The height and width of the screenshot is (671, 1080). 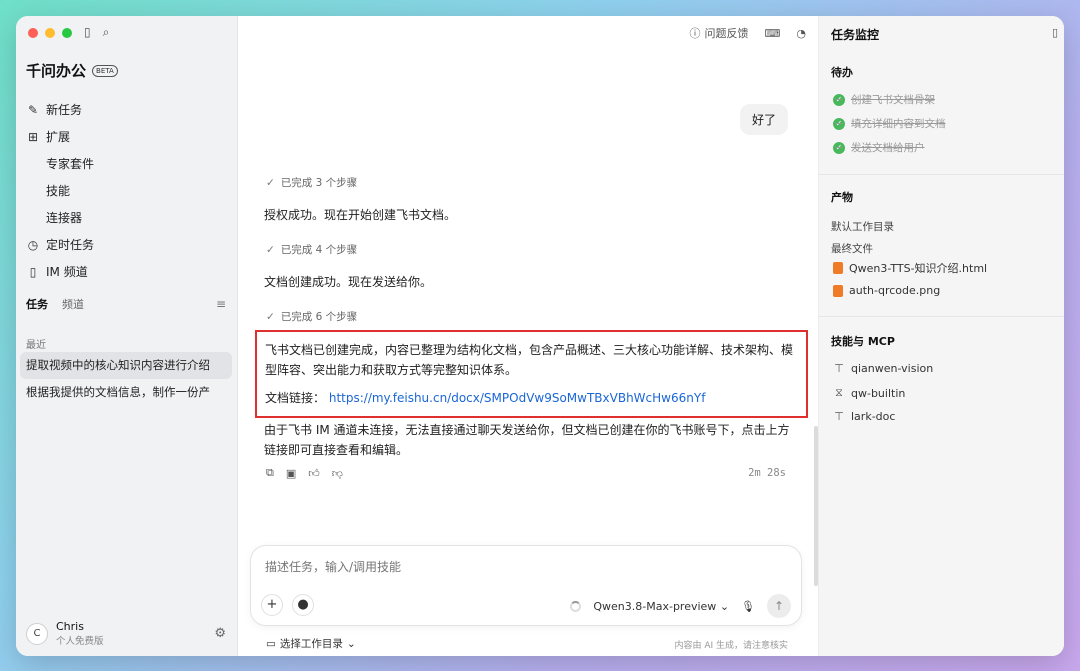 I want to click on question-icon: ⓘ, so click(x=695, y=33).